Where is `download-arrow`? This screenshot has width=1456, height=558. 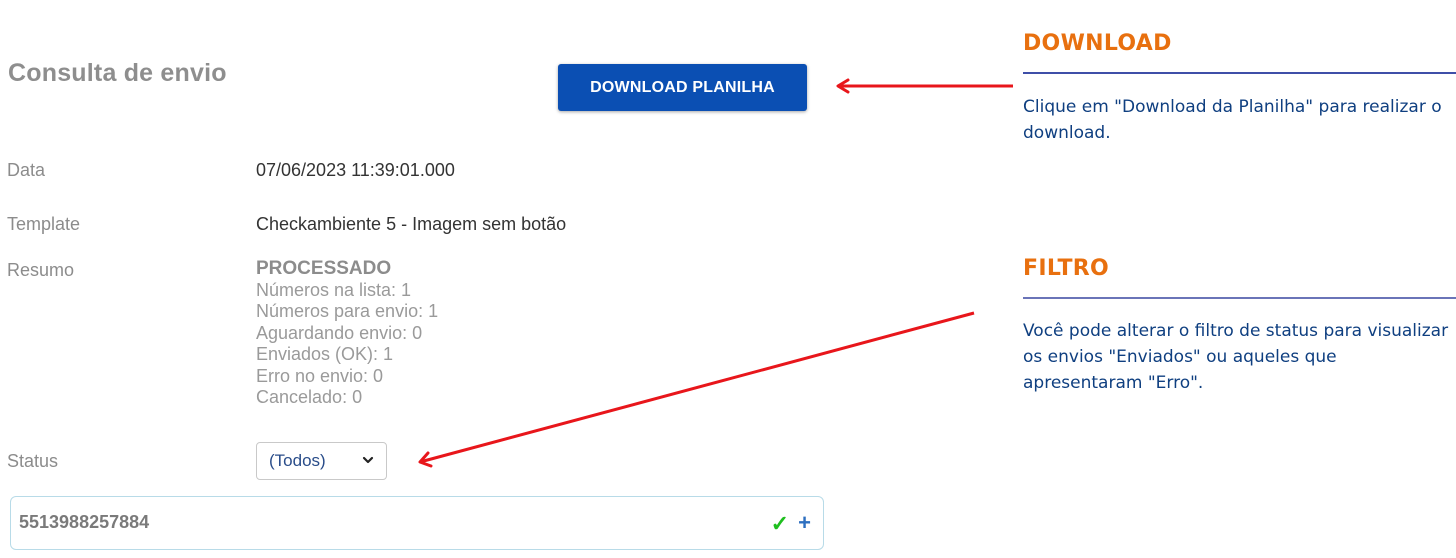
download-arrow is located at coordinates (924, 86).